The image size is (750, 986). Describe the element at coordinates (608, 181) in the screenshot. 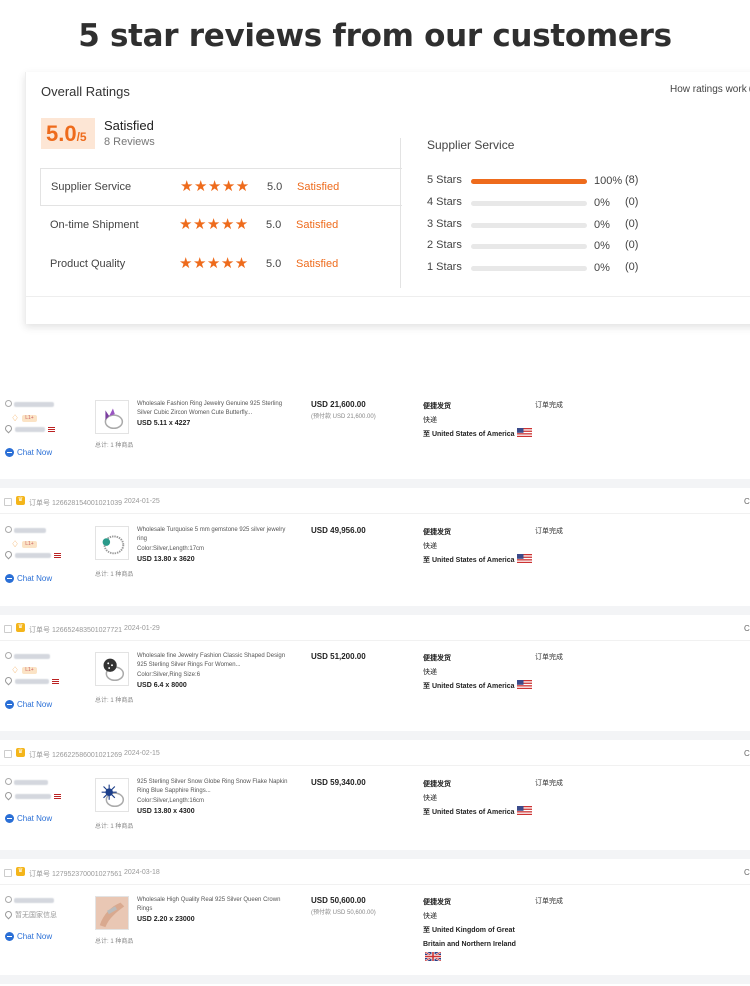

I see `percent-label: 100%` at that location.